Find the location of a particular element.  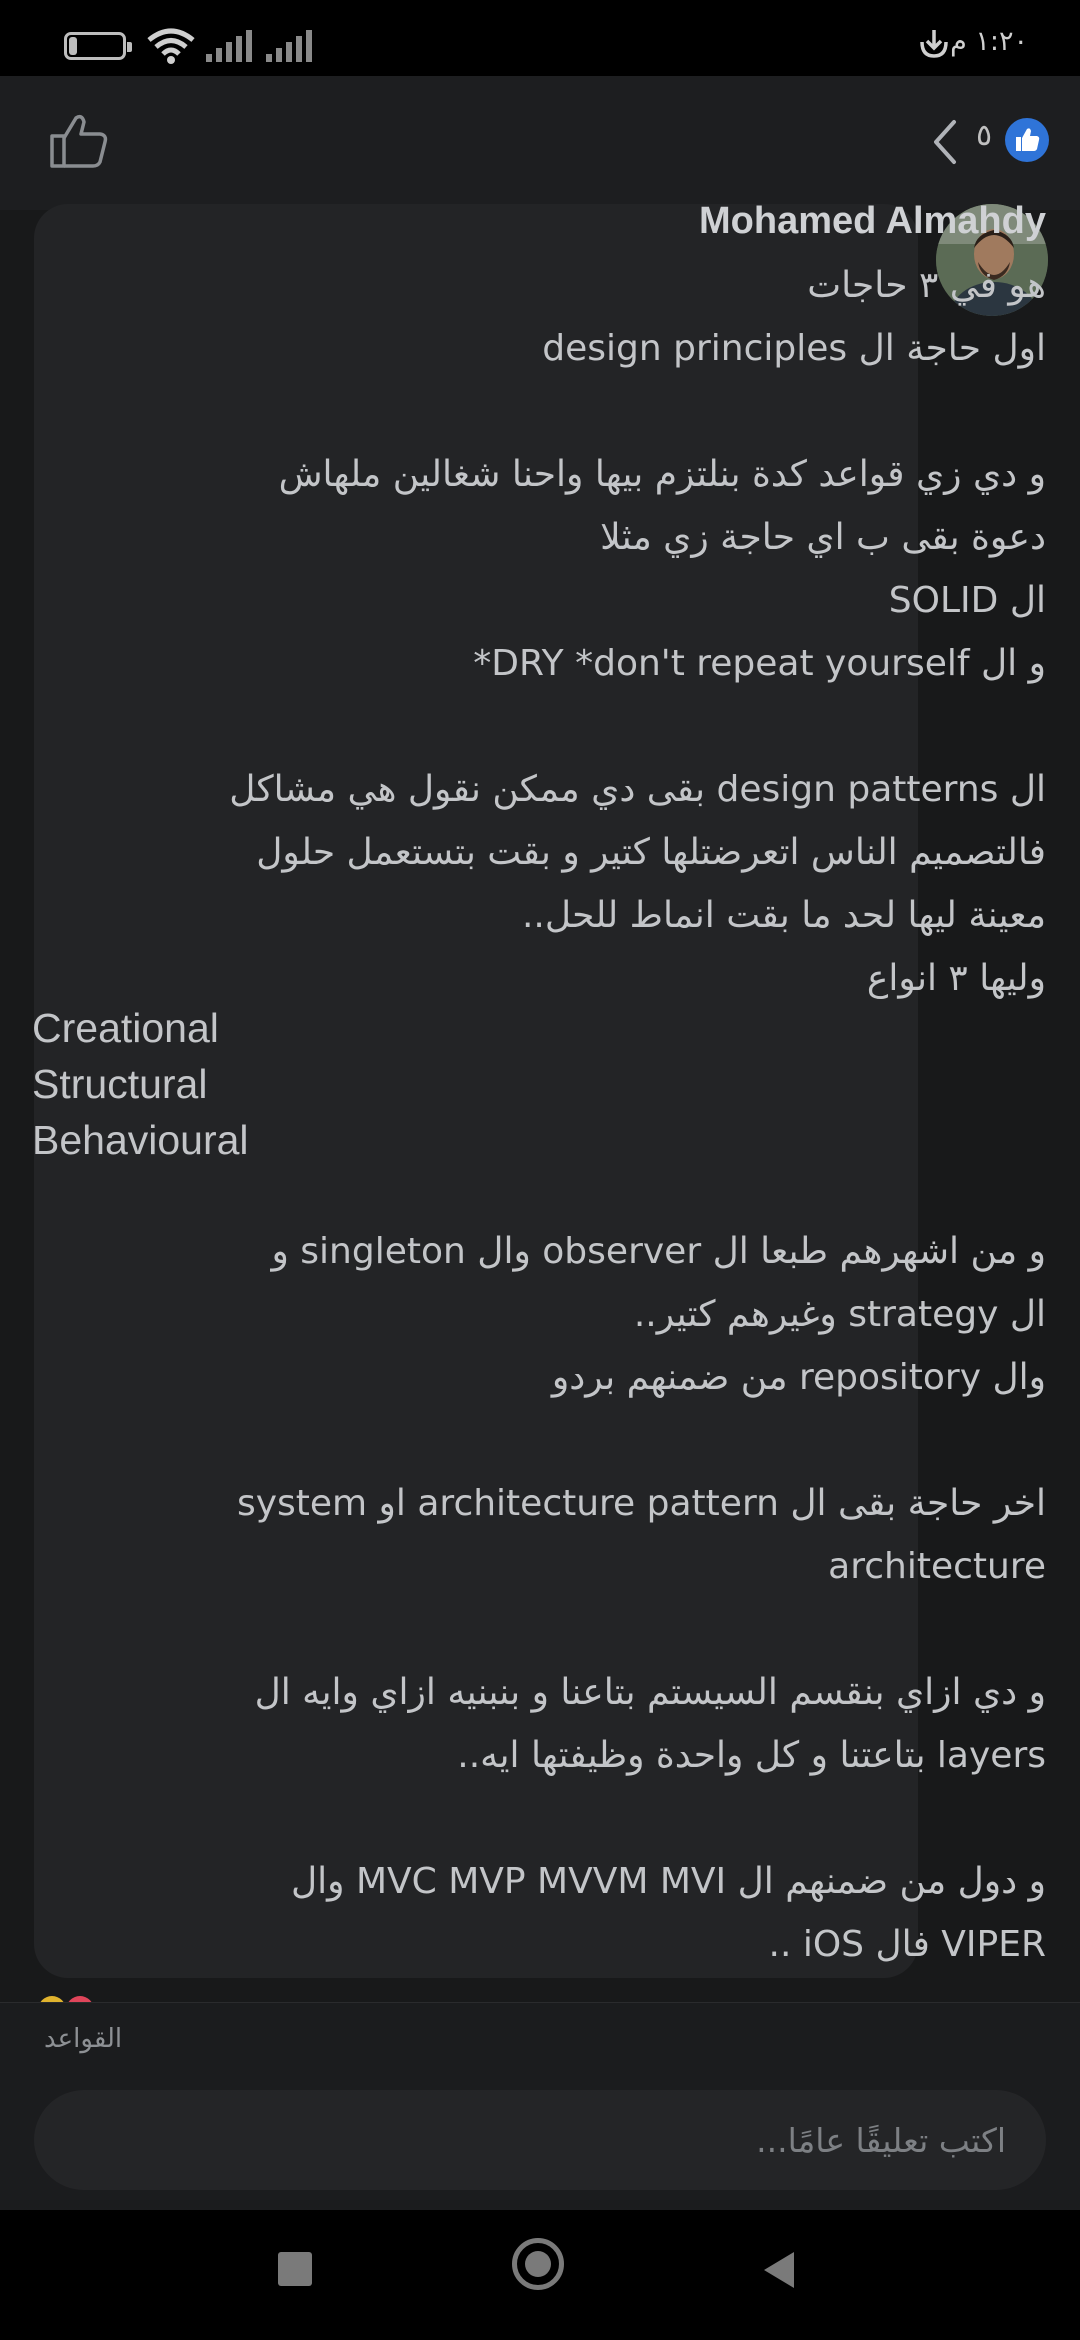

battery-icon: 15 is located at coordinates (98, 46).